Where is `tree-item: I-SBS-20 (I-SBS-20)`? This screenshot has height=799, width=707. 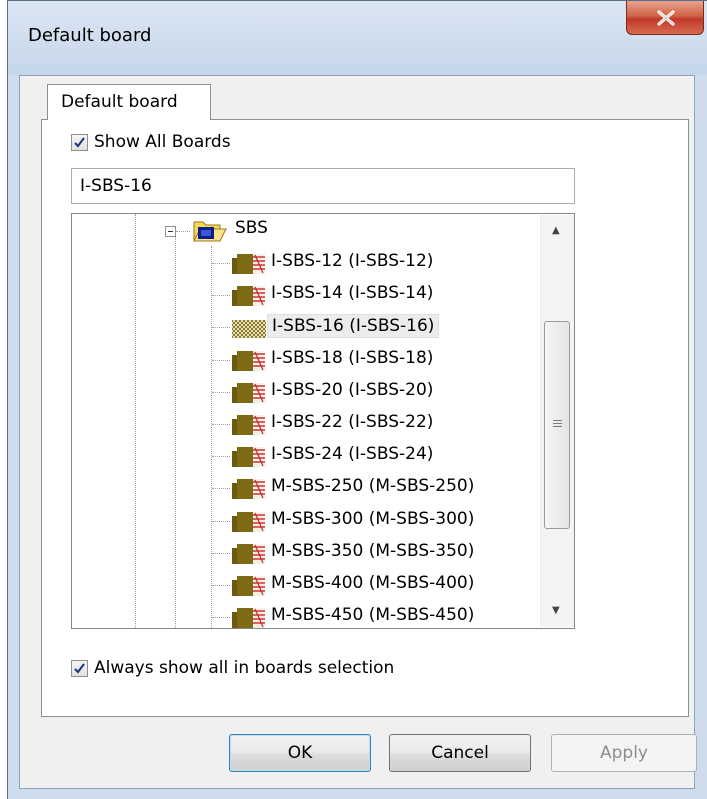
tree-item: I-SBS-20 (I-SBS-20) is located at coordinates (307, 392).